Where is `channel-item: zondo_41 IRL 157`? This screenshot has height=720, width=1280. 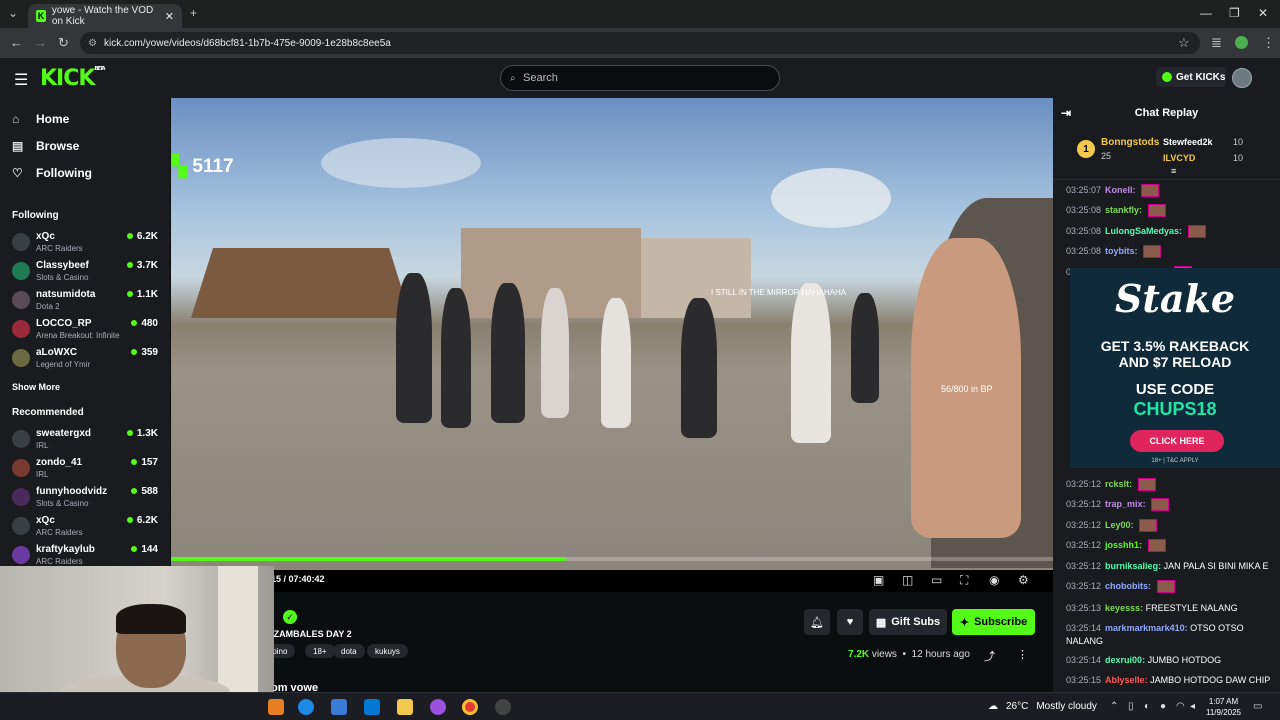
channel-item: zondo_41 IRL 157 is located at coordinates (87, 470).